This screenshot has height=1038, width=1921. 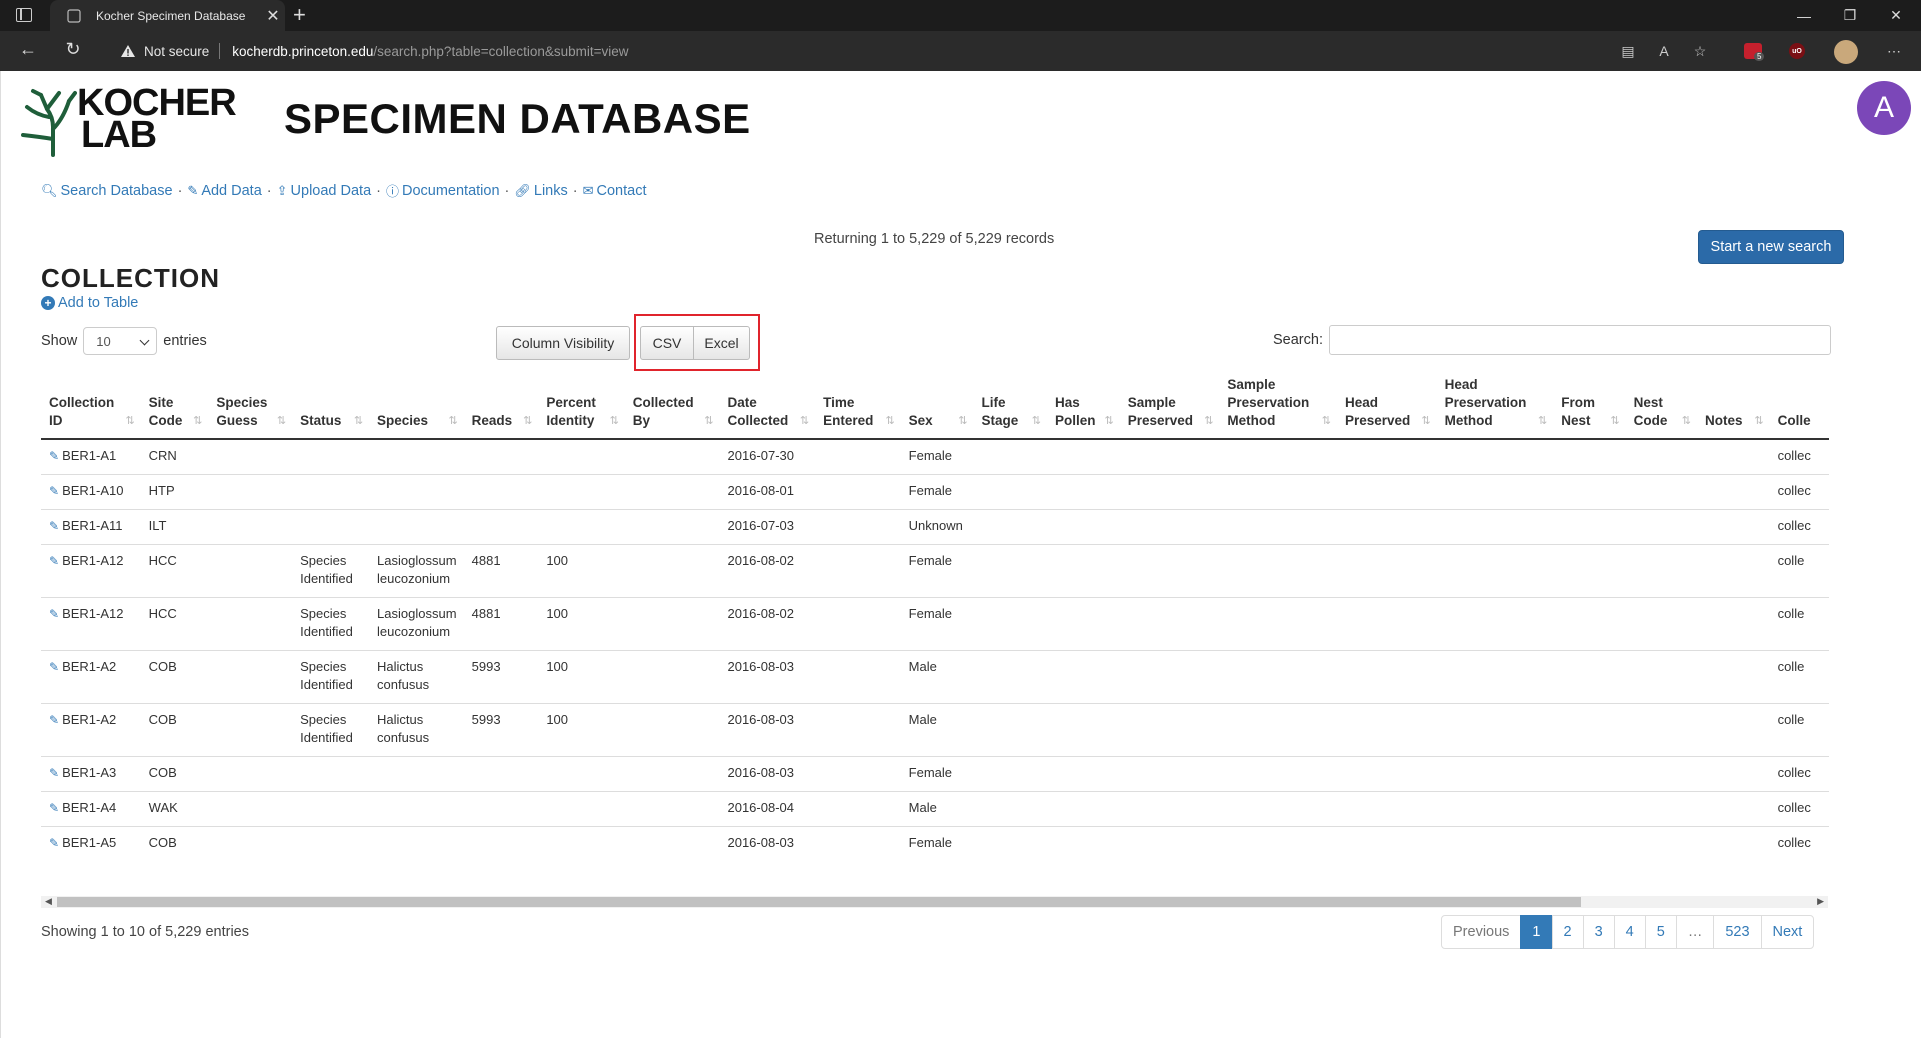 What do you see at coordinates (1896, 15) in the screenshot?
I see `close-window-icon: ✕` at bounding box center [1896, 15].